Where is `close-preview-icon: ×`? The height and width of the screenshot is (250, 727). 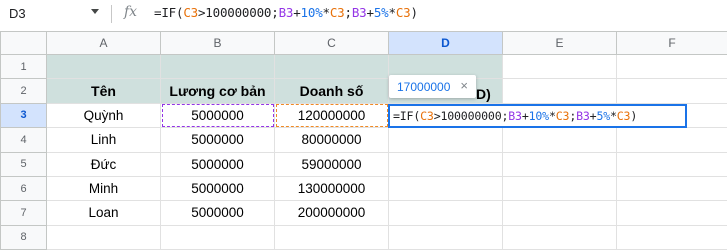 close-preview-icon: × is located at coordinates (464, 85).